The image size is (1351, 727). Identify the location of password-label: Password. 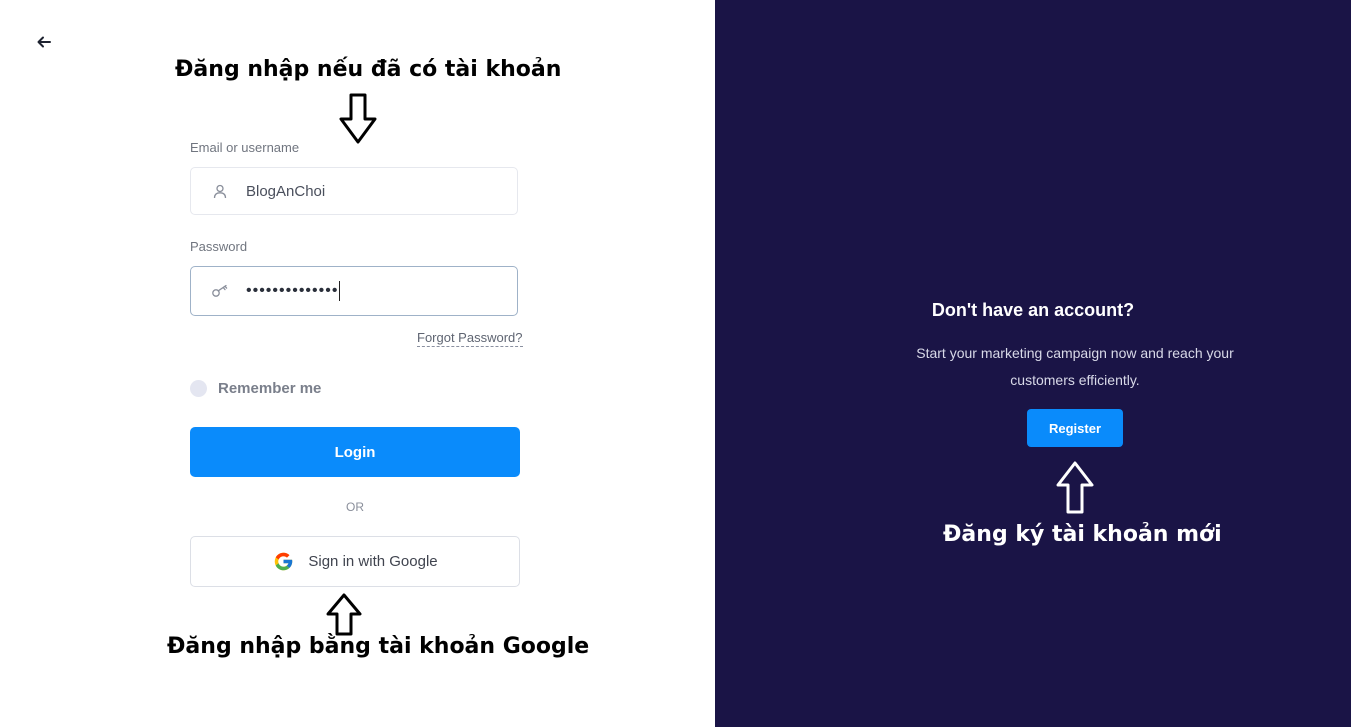
(219, 246).